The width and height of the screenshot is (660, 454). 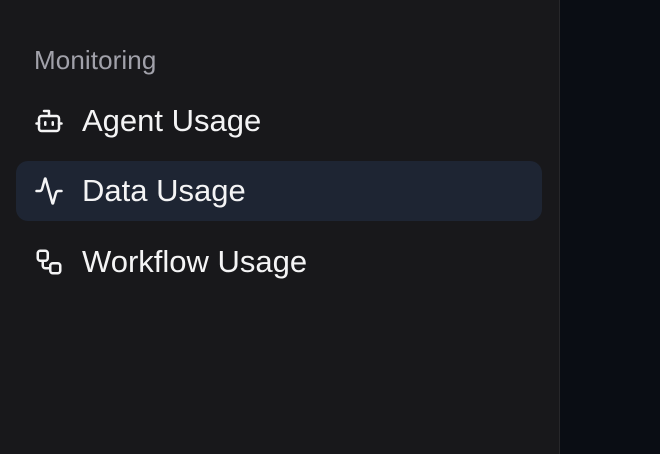 What do you see at coordinates (49, 121) in the screenshot?
I see `bot-icon` at bounding box center [49, 121].